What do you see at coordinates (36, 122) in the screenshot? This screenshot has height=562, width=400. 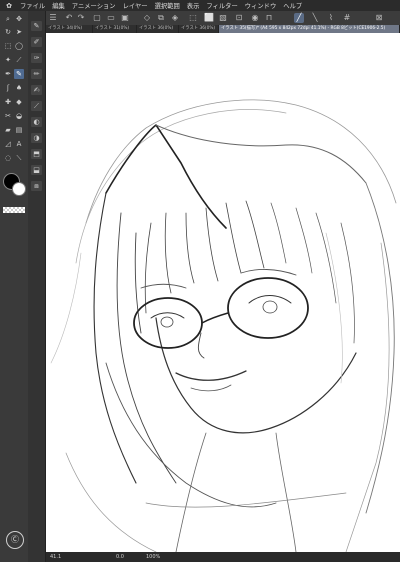 I see `subtool-colored-pencil-icon: ◐` at bounding box center [36, 122].